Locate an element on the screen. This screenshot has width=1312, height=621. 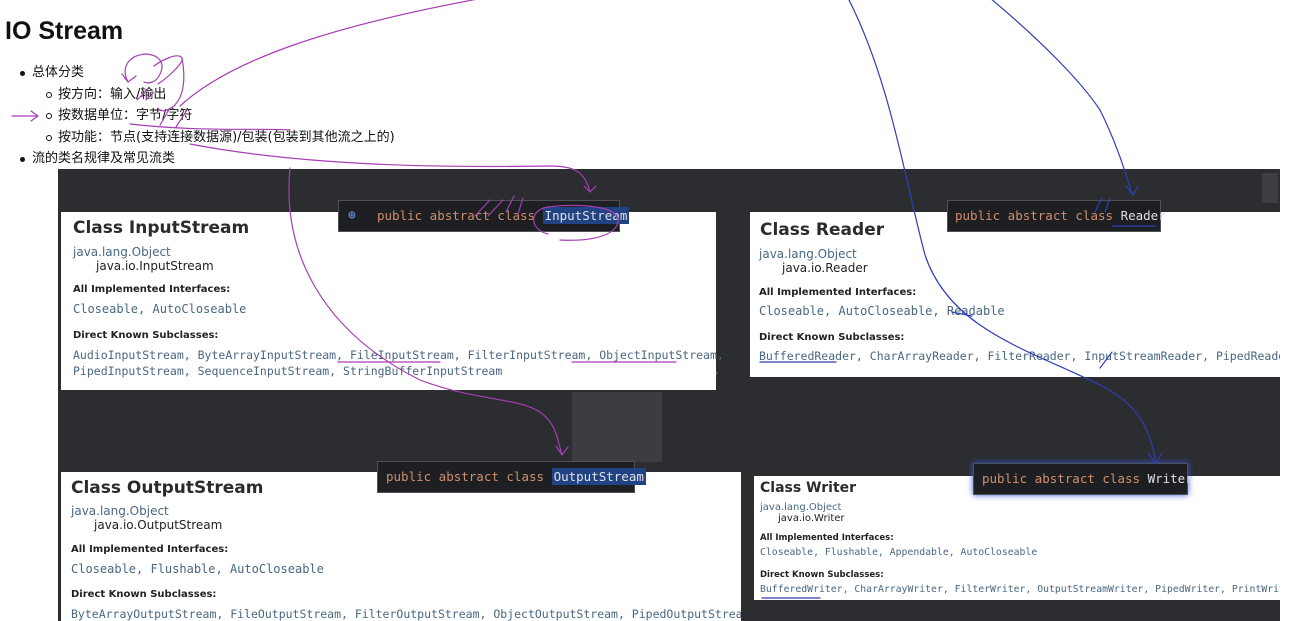
bullet-unit: 按数据单位：字节/字符 is located at coordinates (207, 116).